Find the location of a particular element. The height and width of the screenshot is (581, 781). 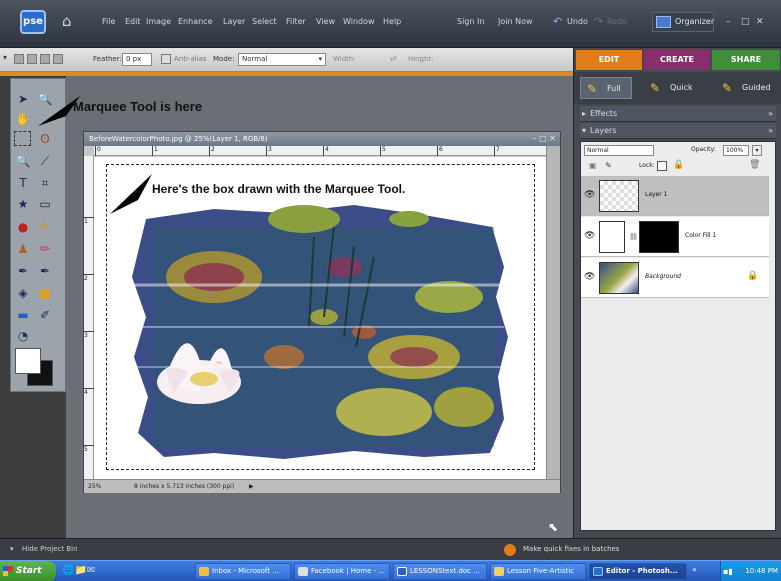

link-icon: ⛓ is located at coordinates (633, 237).